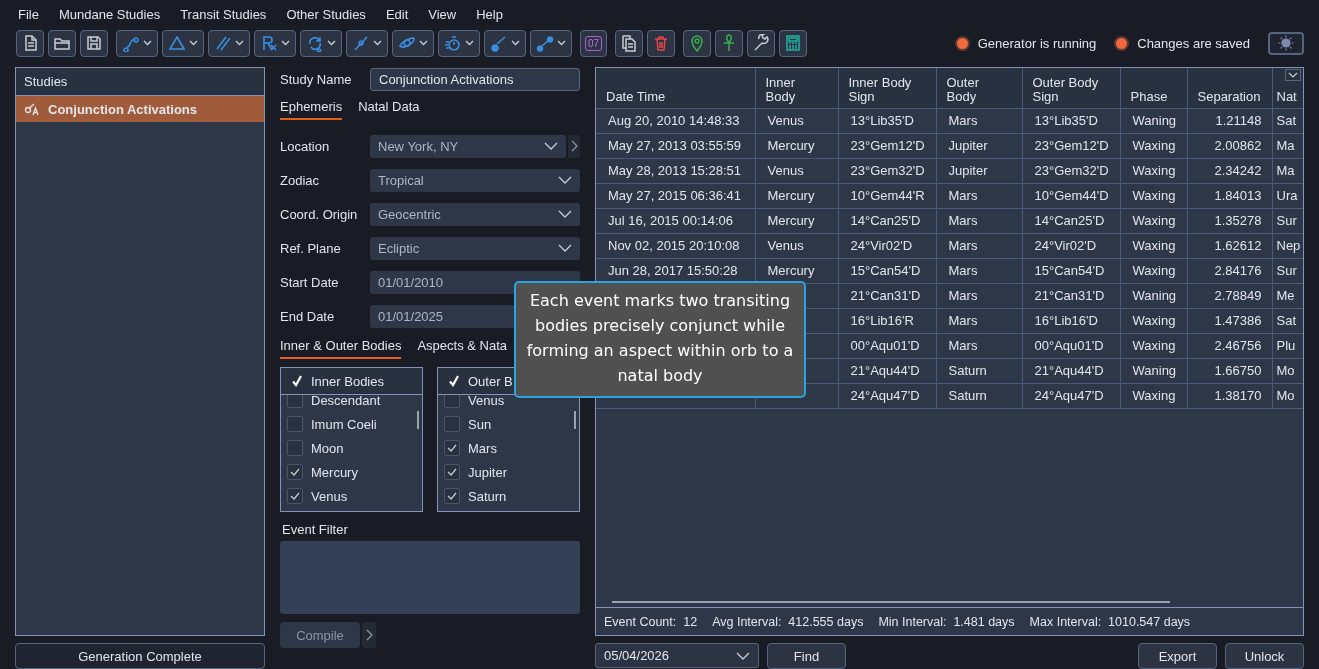  What do you see at coordinates (979, 88) in the screenshot?
I see `column-header: Outer Body` at bounding box center [979, 88].